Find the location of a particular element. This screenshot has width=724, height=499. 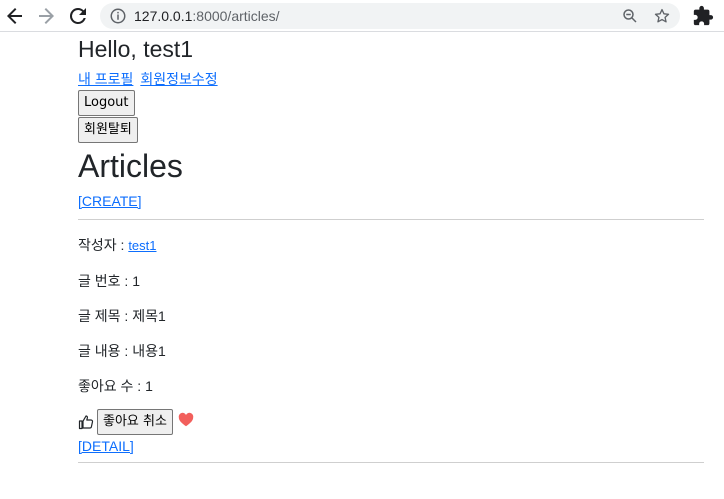

article-content: 글 내용 : 내용1 is located at coordinates (122, 351).